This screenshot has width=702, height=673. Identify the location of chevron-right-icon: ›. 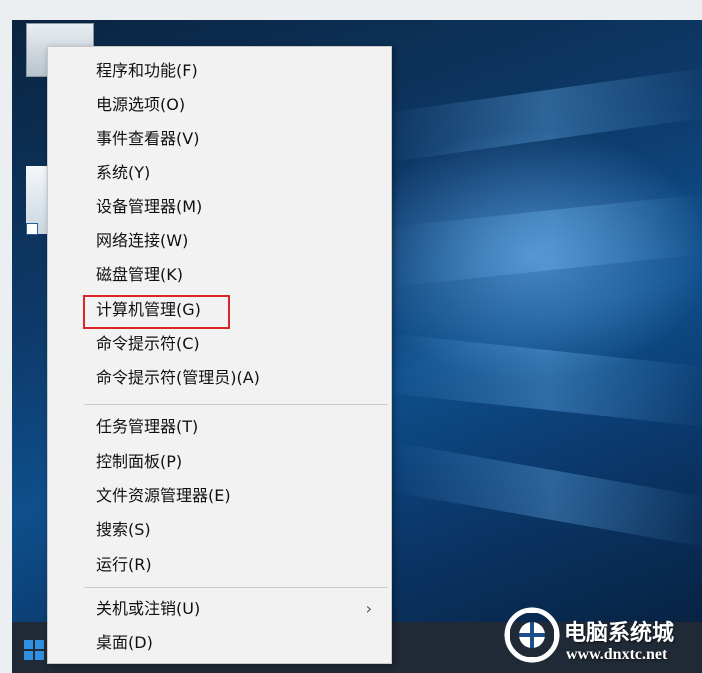
(368, 608).